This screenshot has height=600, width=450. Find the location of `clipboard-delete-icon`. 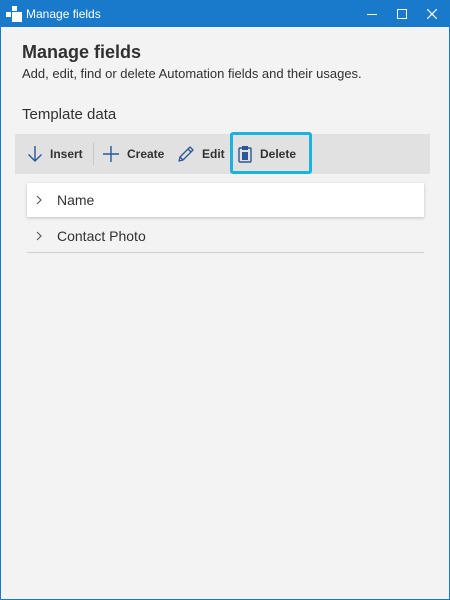

clipboard-delete-icon is located at coordinates (245, 154).